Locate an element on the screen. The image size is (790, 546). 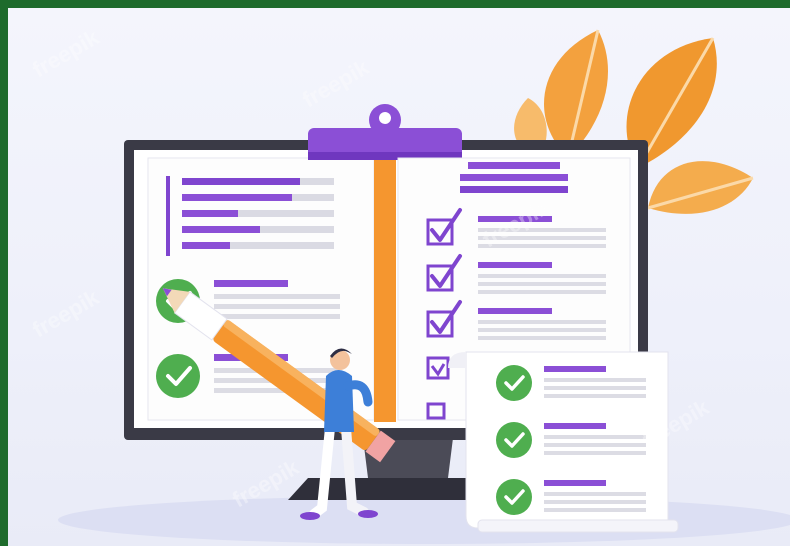
ground-shadow is located at coordinates (424, 520).